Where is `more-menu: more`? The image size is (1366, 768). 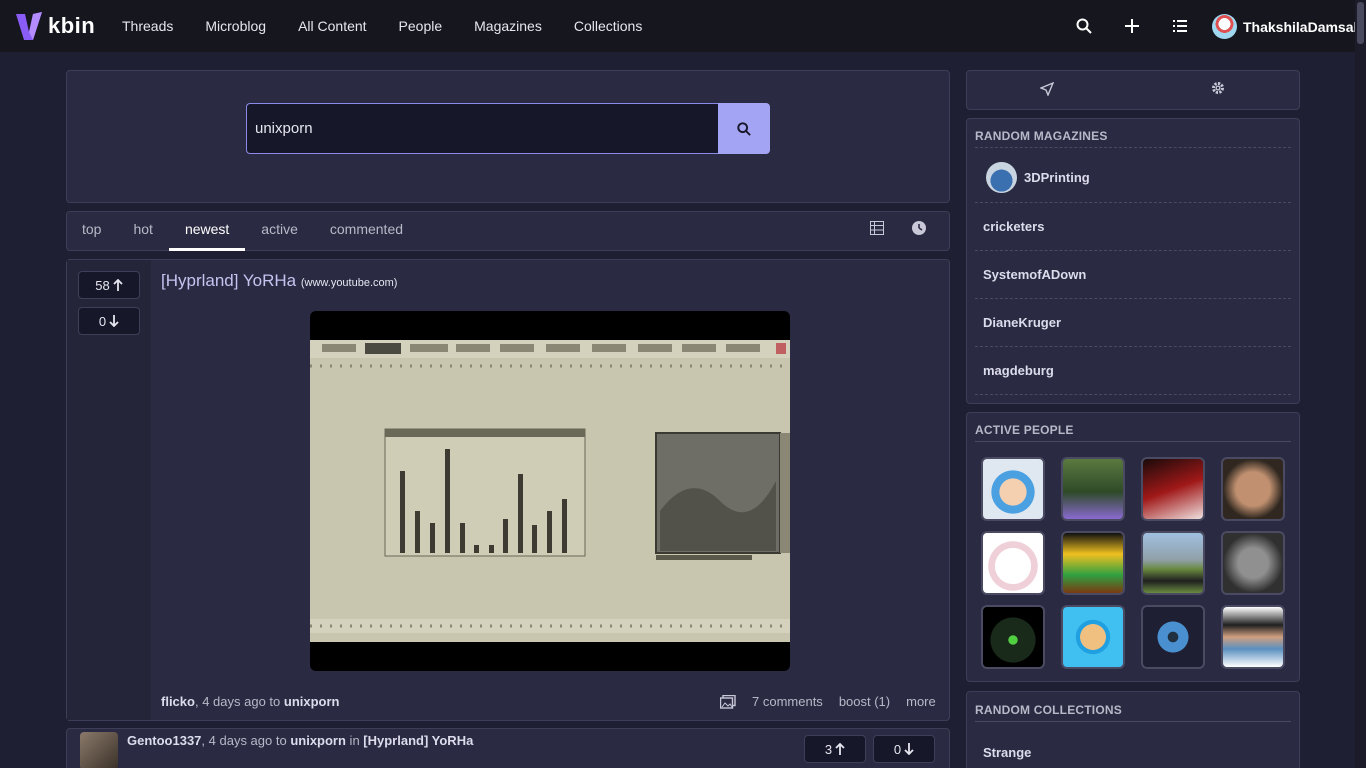
more-menu: more is located at coordinates (921, 701).